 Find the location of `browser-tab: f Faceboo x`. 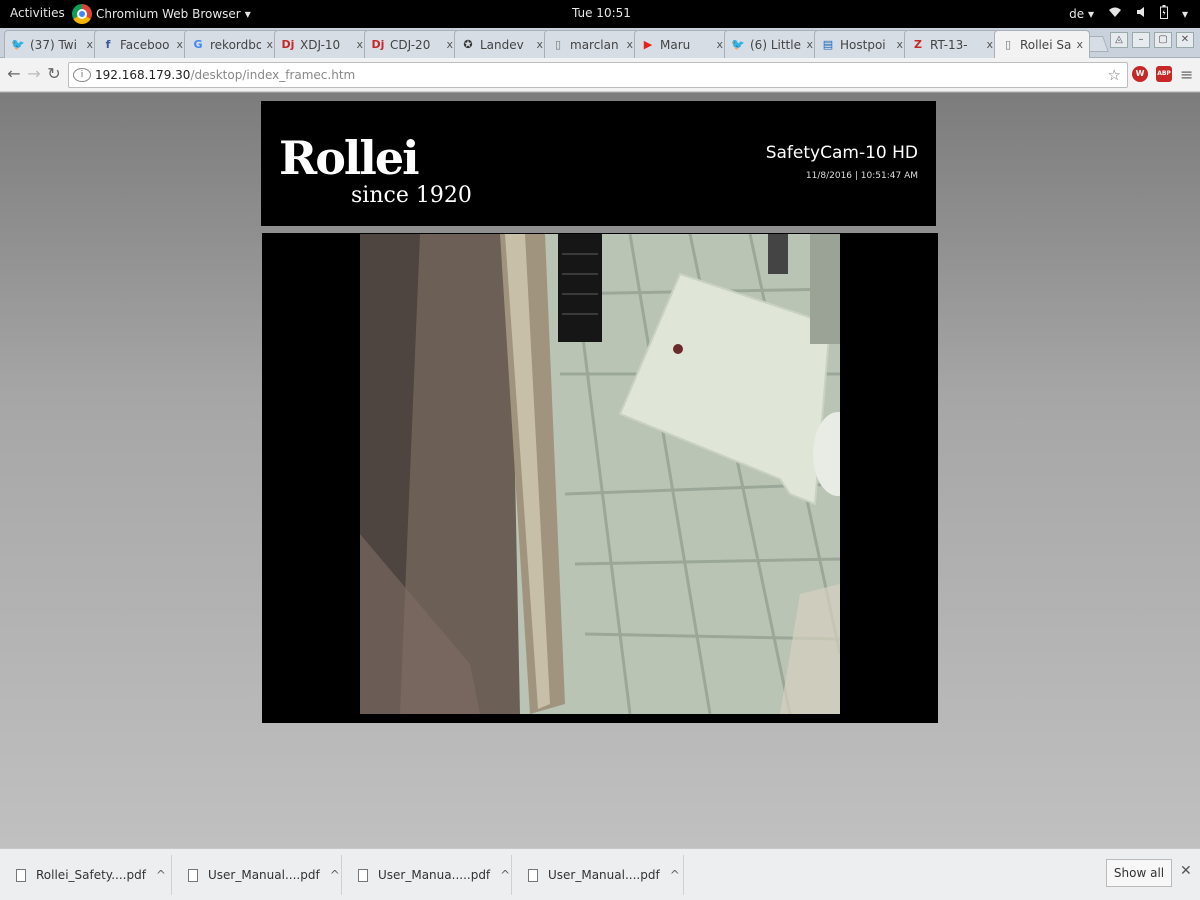

browser-tab: f Faceboo x is located at coordinates (142, 44).